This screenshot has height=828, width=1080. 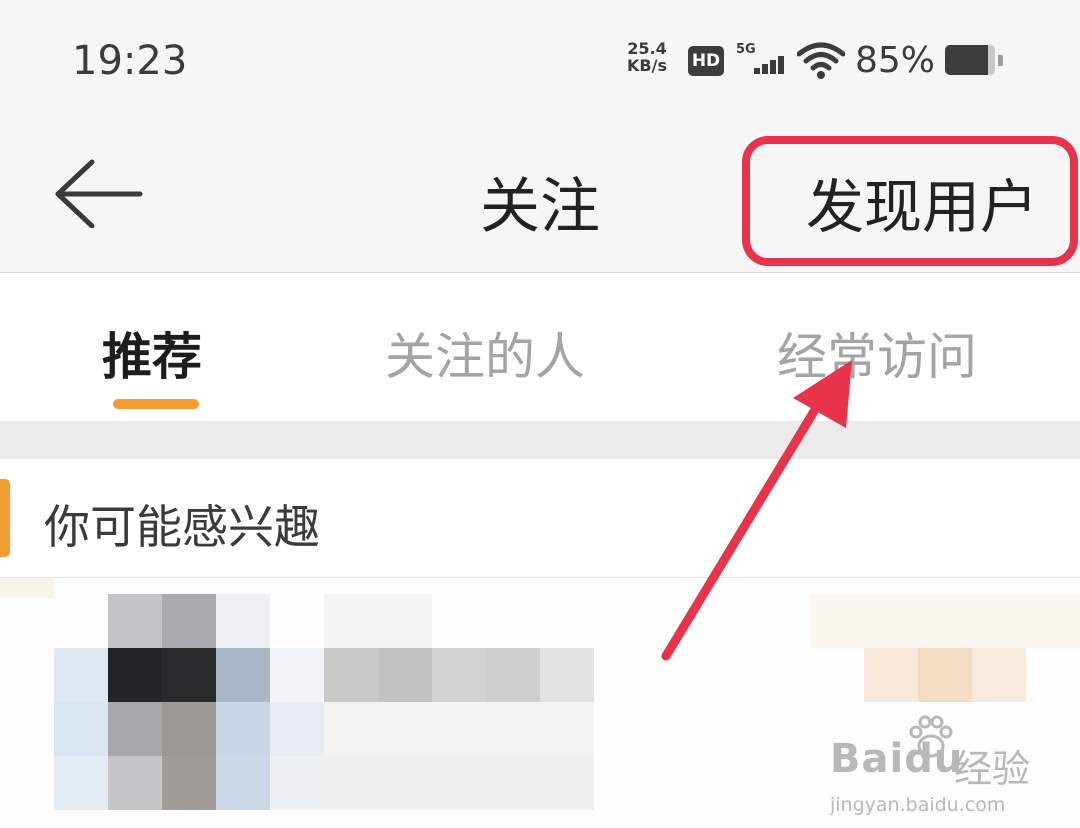 I want to click on tab-recommend: 推荐, so click(x=152, y=353).